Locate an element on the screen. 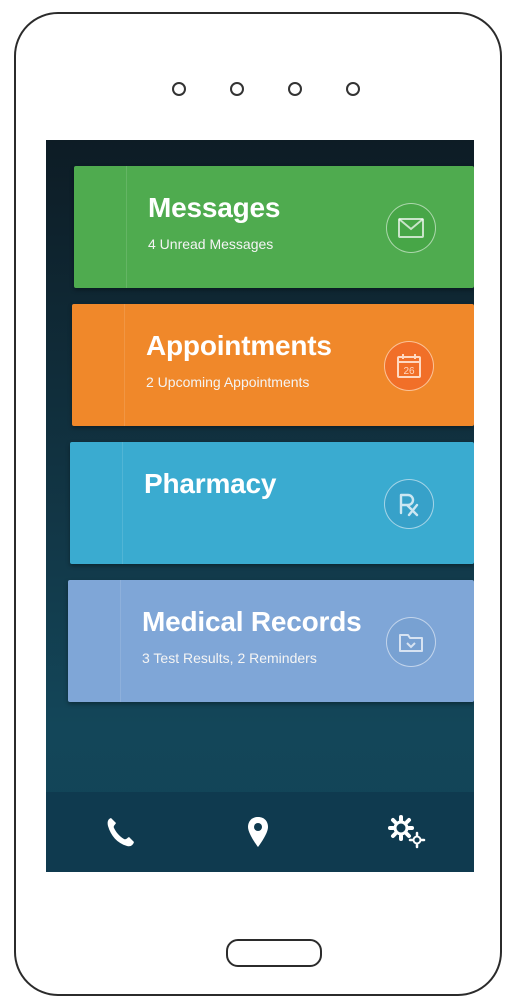 This screenshot has height=1004, width=510. calendar-icon: 26 is located at coordinates (409, 366).